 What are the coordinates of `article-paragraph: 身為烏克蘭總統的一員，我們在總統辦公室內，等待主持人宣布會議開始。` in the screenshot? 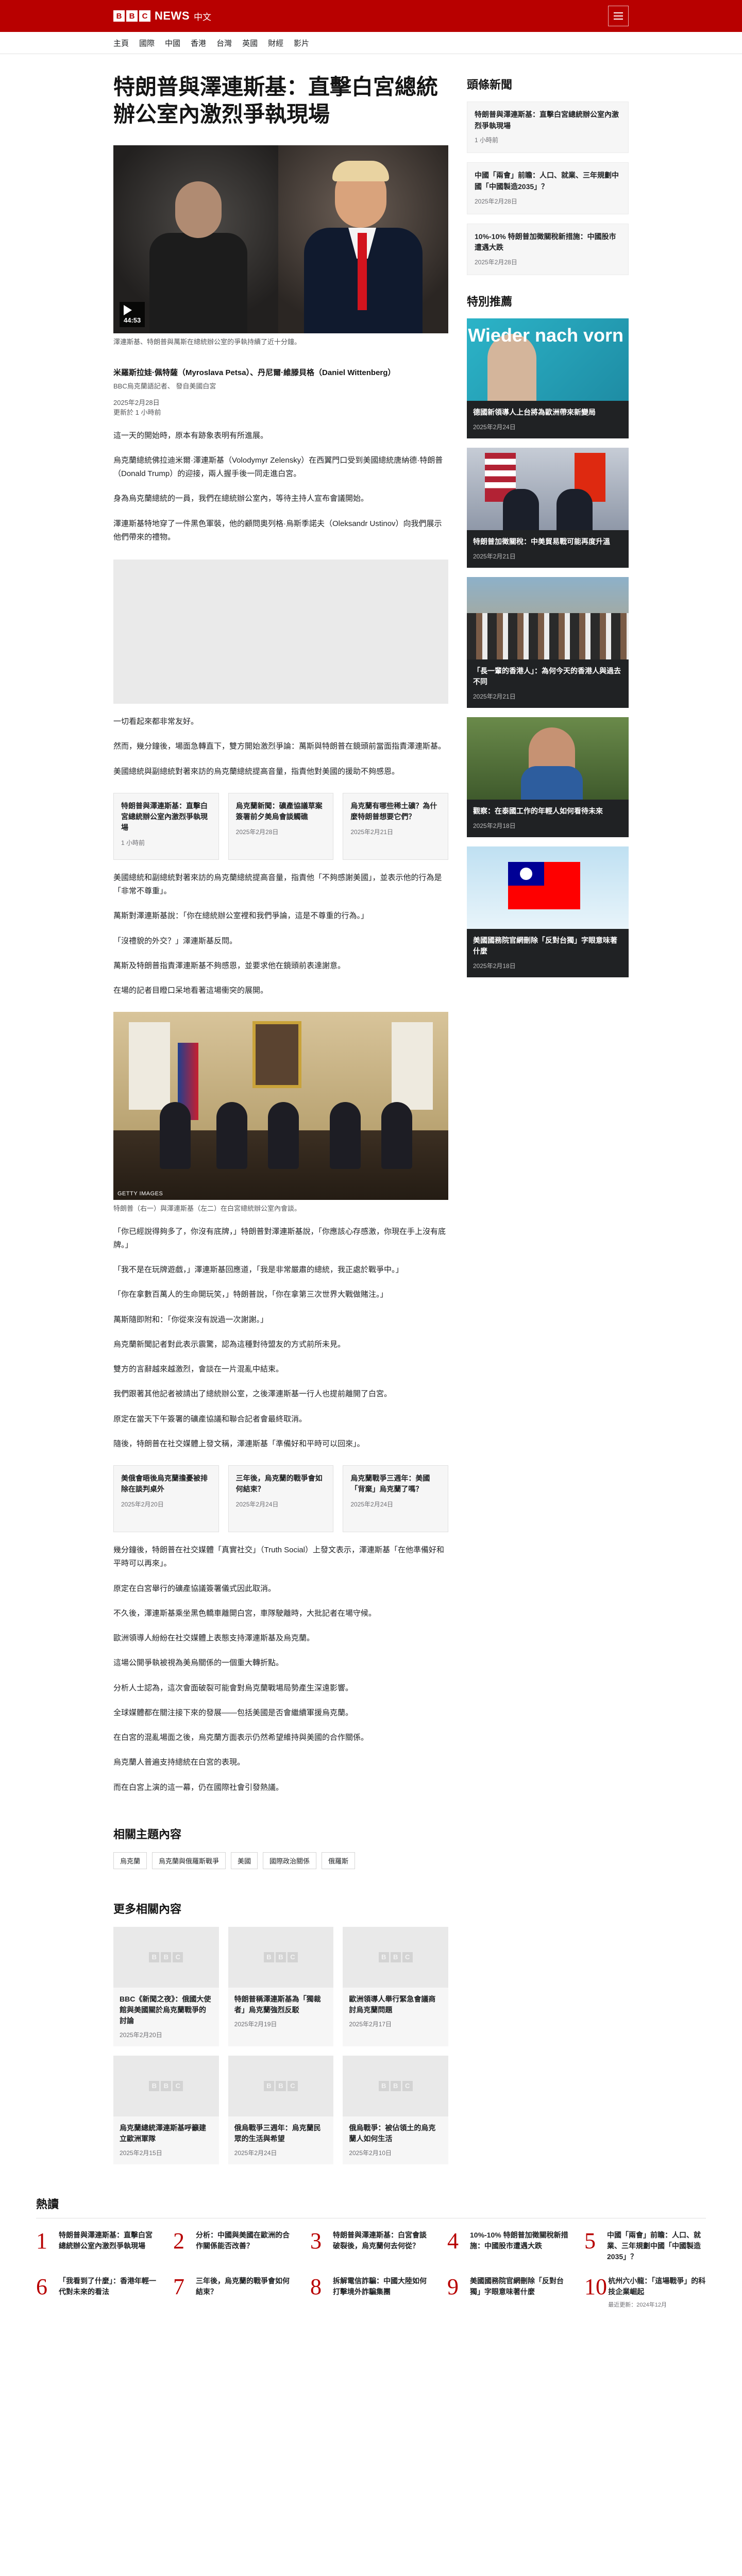 It's located at (241, 498).